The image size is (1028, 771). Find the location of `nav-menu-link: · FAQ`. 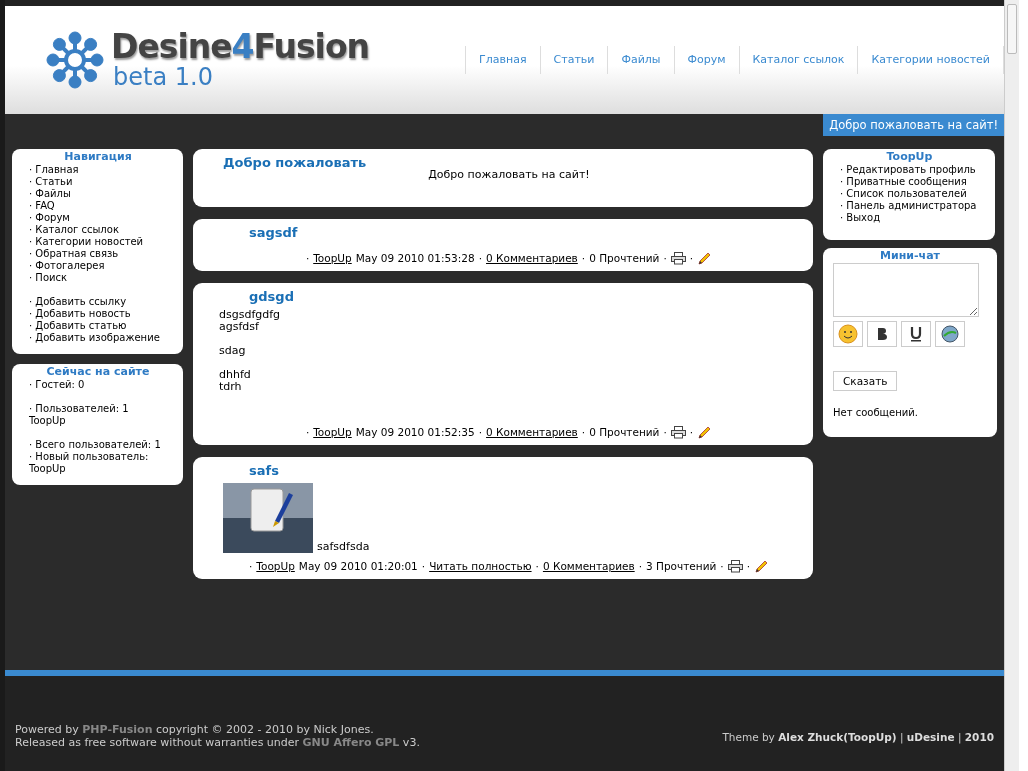

nav-menu-link: · FAQ is located at coordinates (98, 206).